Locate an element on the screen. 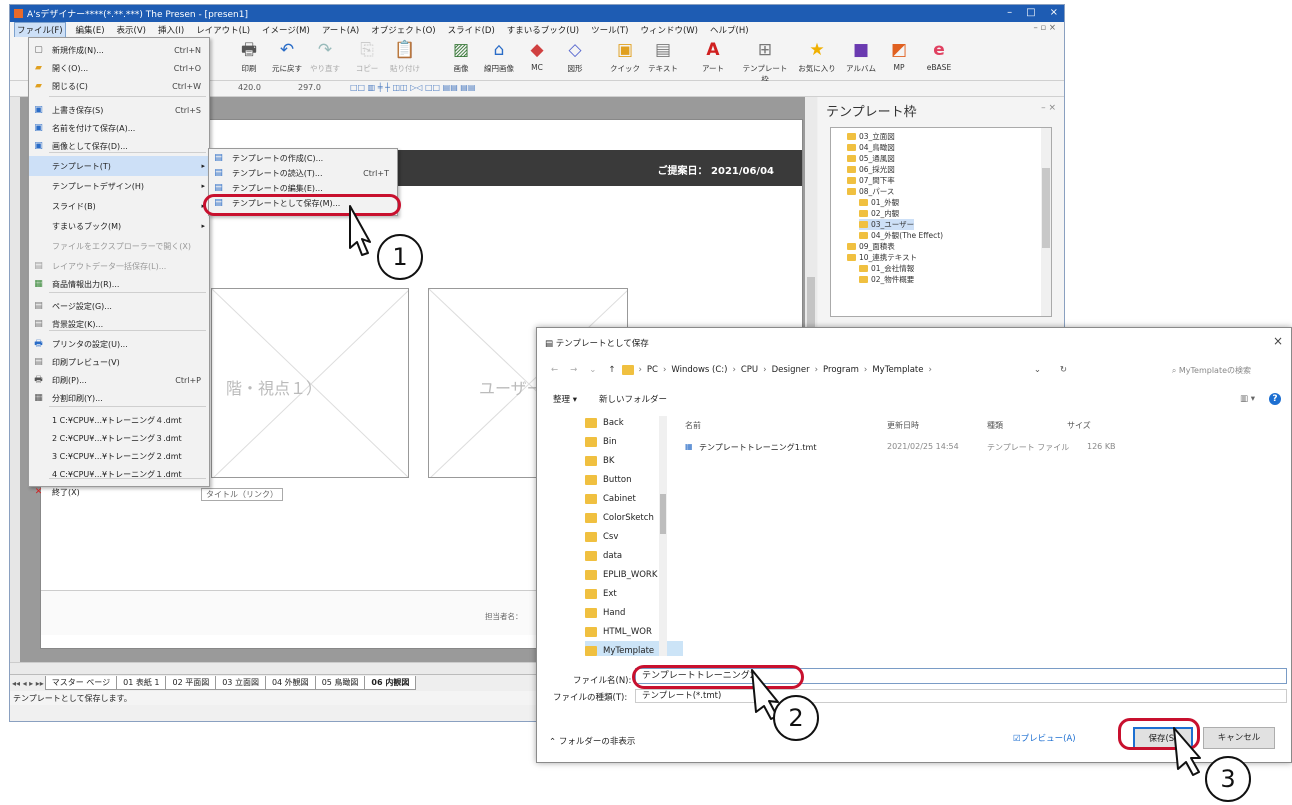 This screenshot has height=805, width=1292. submenu-load-template: ▤ テンプレートの読込(T)... Ctrl+T is located at coordinates (303, 173).